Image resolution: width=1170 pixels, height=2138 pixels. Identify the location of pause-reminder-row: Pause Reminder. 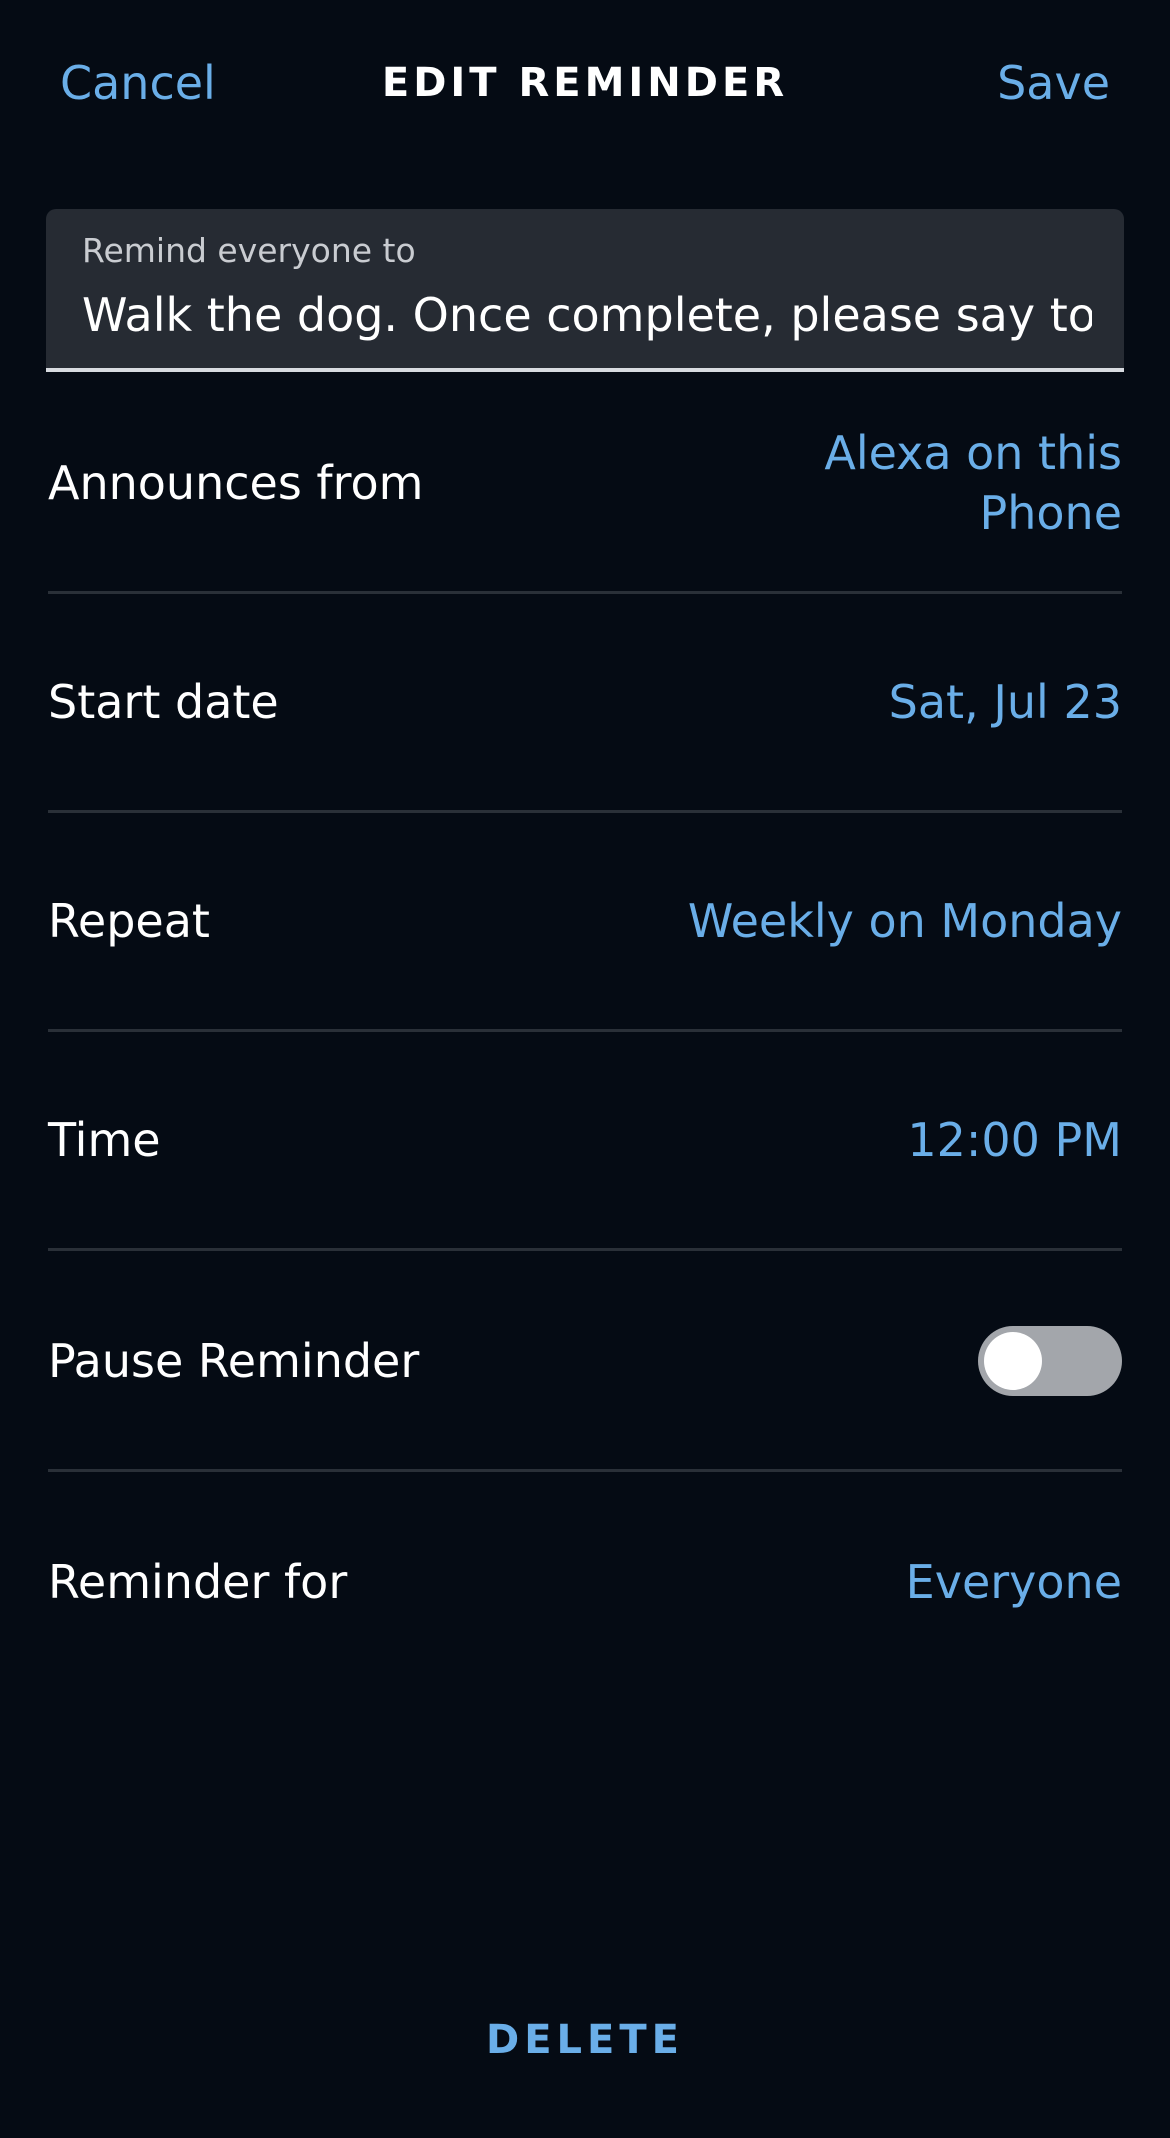
(585, 1362).